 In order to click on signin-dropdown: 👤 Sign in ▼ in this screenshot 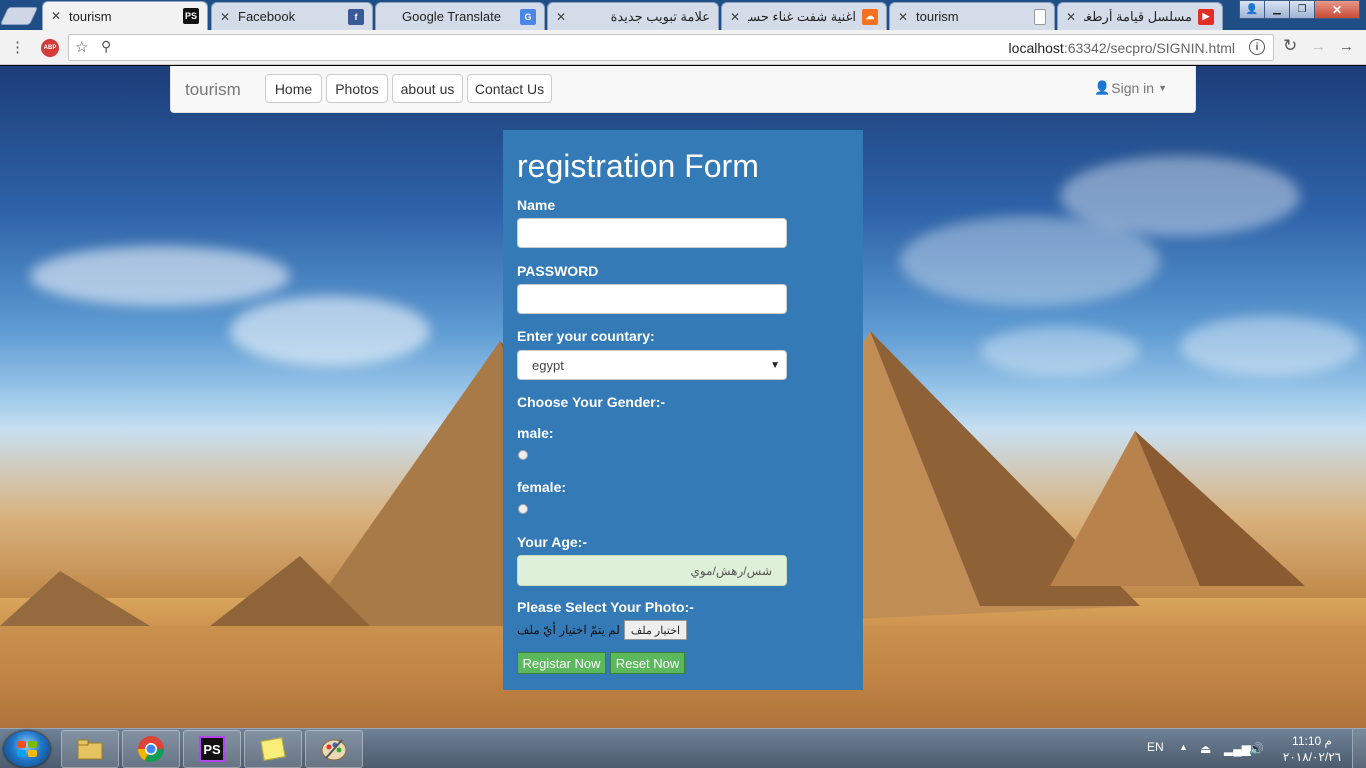, I will do `click(1130, 88)`.